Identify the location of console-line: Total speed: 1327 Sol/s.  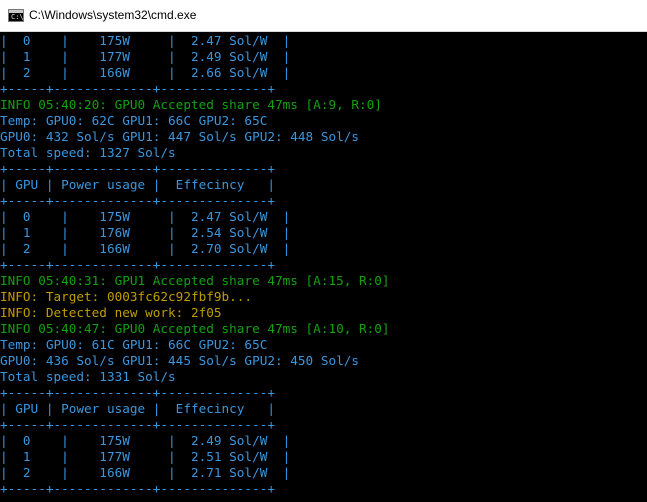
(88, 152).